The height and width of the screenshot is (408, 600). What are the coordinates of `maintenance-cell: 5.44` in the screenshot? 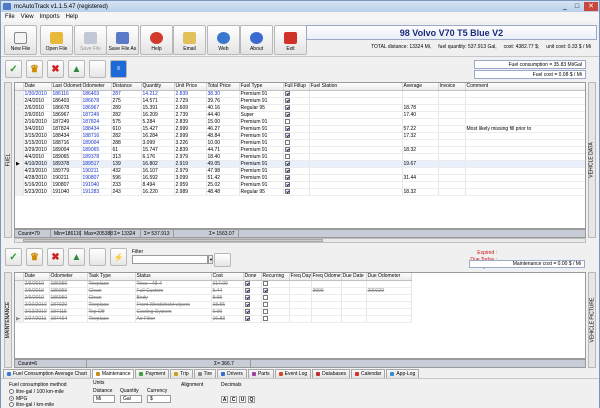 It's located at (227, 291).